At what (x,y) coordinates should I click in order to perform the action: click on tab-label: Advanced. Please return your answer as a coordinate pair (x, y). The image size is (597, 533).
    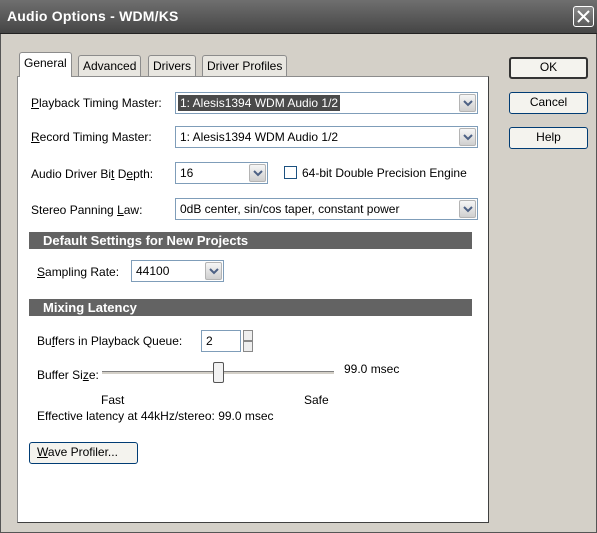
    Looking at the image, I should click on (110, 66).